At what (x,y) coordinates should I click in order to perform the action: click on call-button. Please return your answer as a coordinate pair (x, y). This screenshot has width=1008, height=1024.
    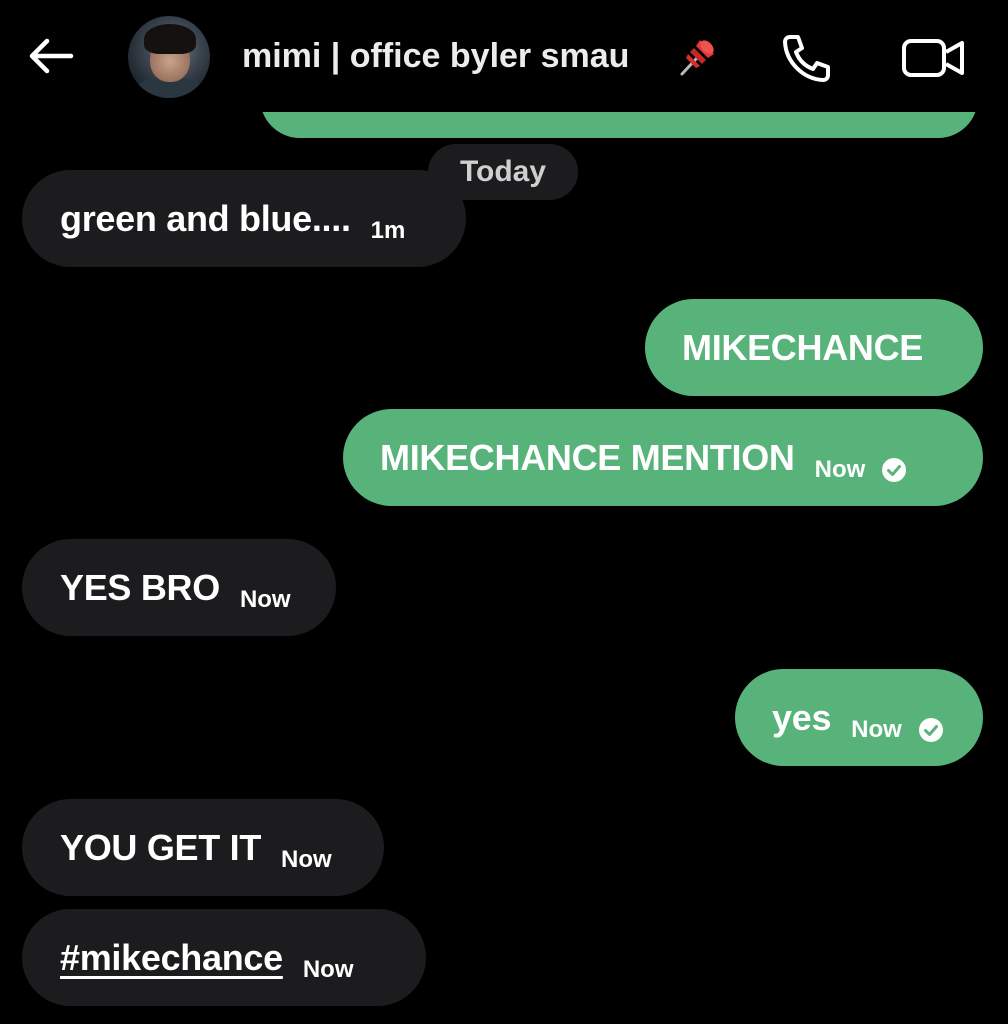
    Looking at the image, I should click on (806, 58).